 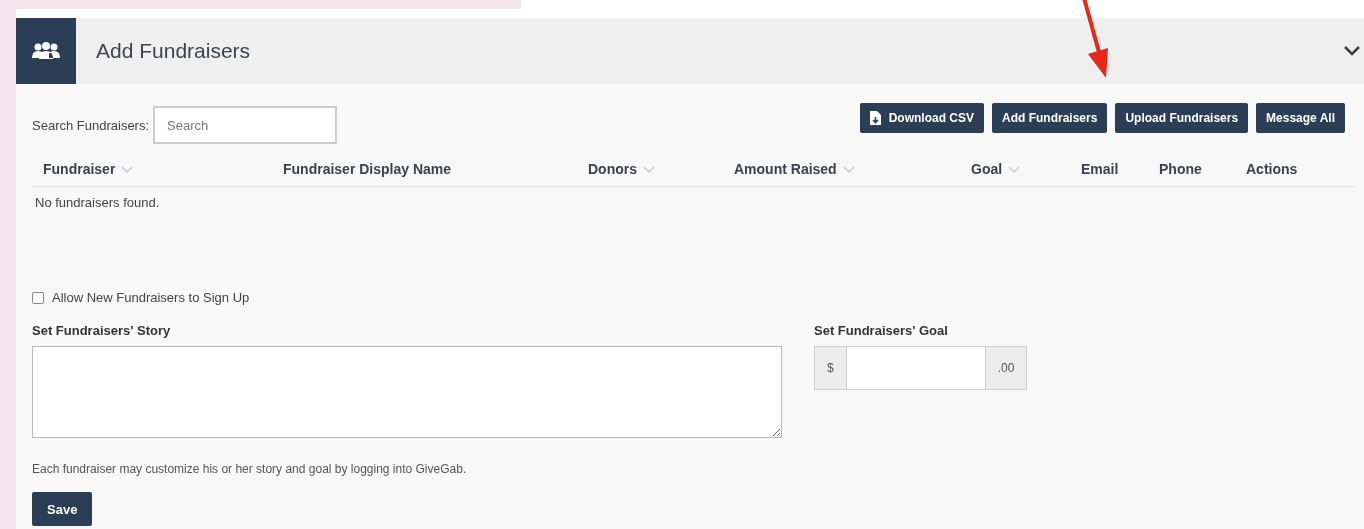 I want to click on column-header: Goal, so click(x=987, y=169).